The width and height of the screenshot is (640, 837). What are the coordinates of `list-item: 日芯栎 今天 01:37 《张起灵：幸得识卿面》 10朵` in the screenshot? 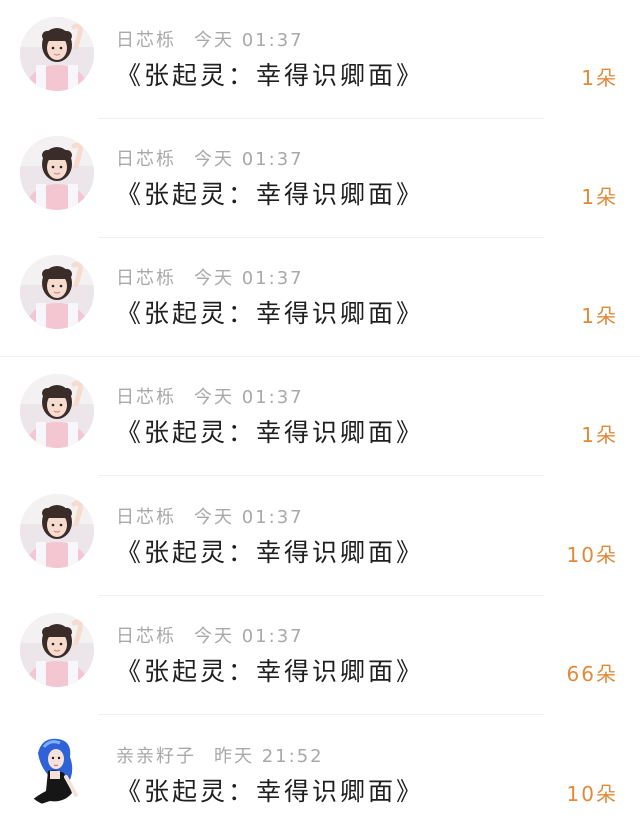 It's located at (320, 536).